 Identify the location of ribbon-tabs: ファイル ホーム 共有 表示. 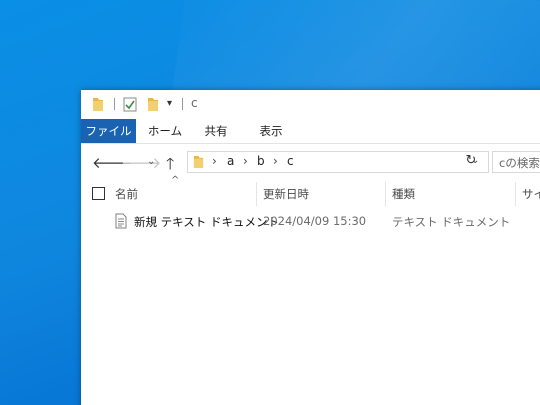
(310, 131).